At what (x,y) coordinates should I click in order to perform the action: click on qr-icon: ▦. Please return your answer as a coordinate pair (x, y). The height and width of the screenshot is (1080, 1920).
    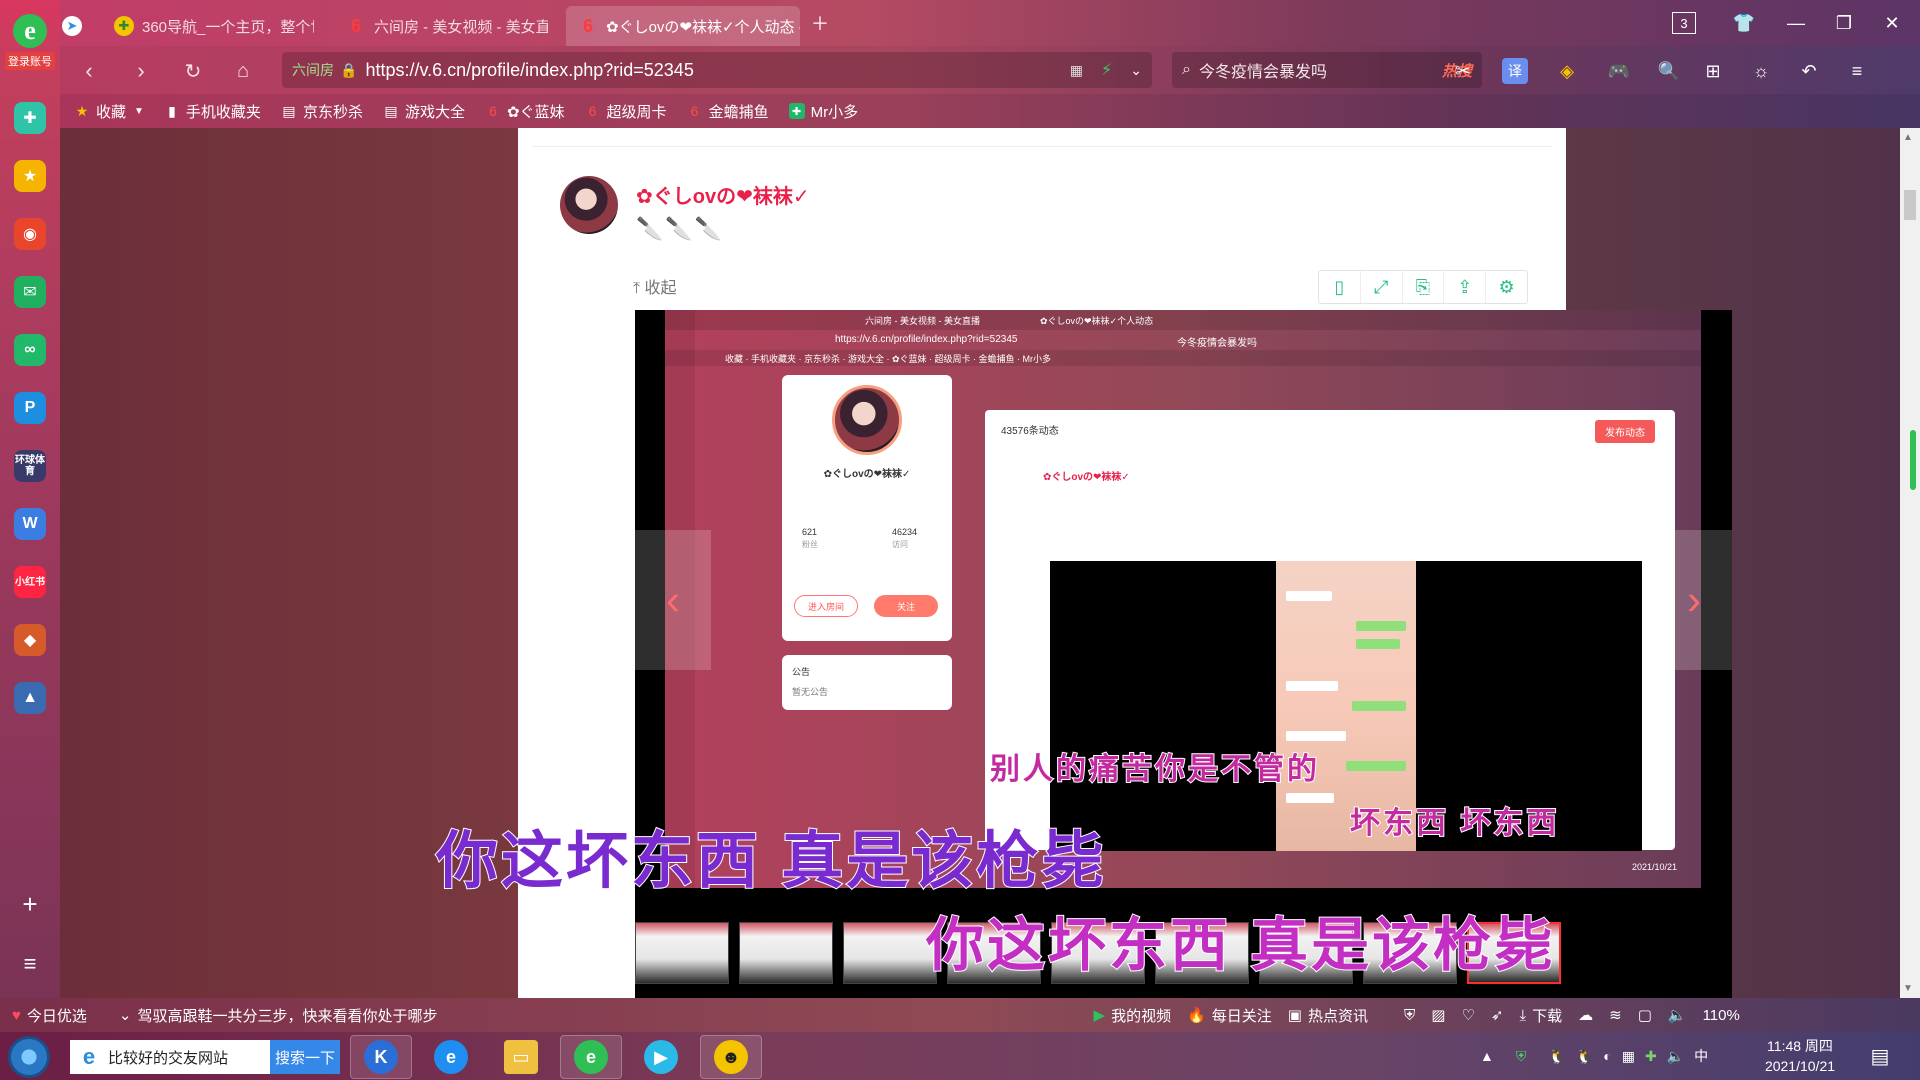
    Looking at the image, I should click on (1076, 70).